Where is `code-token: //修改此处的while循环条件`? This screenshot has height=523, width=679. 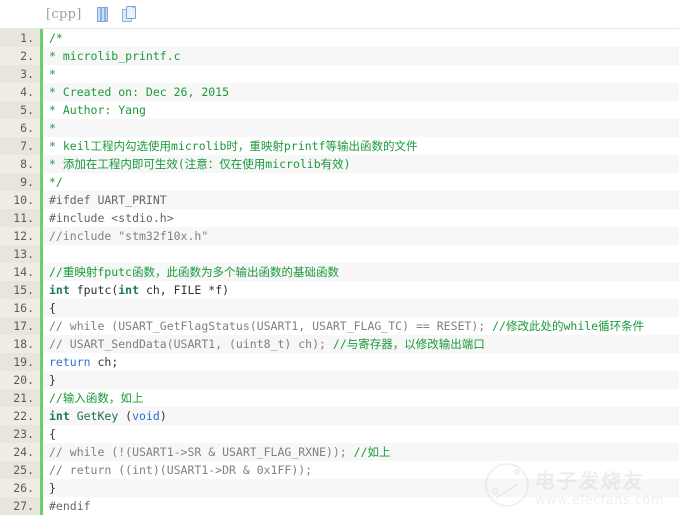 code-token: //修改此处的while循环条件 is located at coordinates (568, 326).